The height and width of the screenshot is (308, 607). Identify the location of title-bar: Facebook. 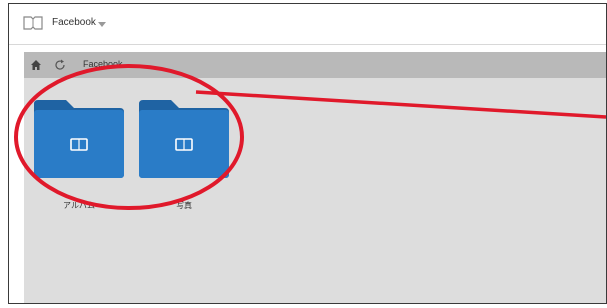
(307, 24).